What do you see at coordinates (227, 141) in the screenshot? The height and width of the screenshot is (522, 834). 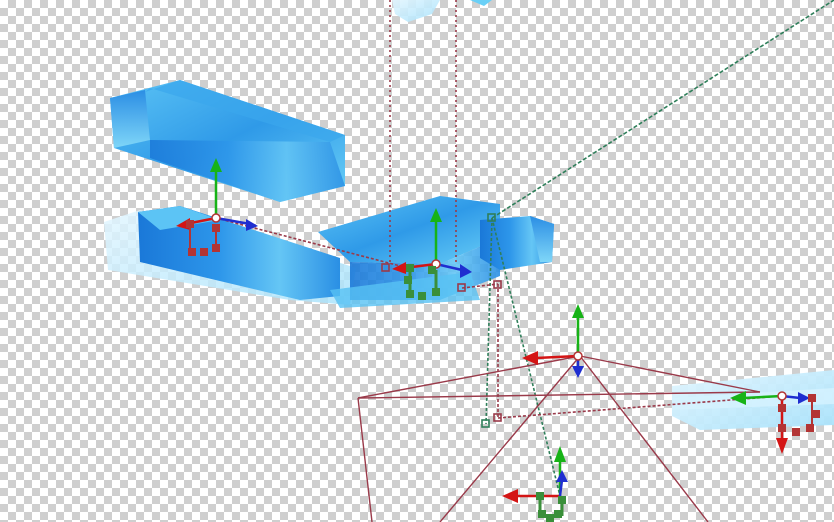 I see `upper-blue-block` at bounding box center [227, 141].